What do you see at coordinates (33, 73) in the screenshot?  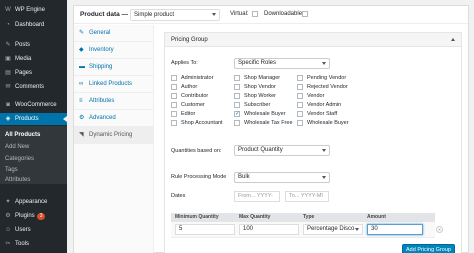 I see `menu-pages: ▤ Pages` at bounding box center [33, 73].